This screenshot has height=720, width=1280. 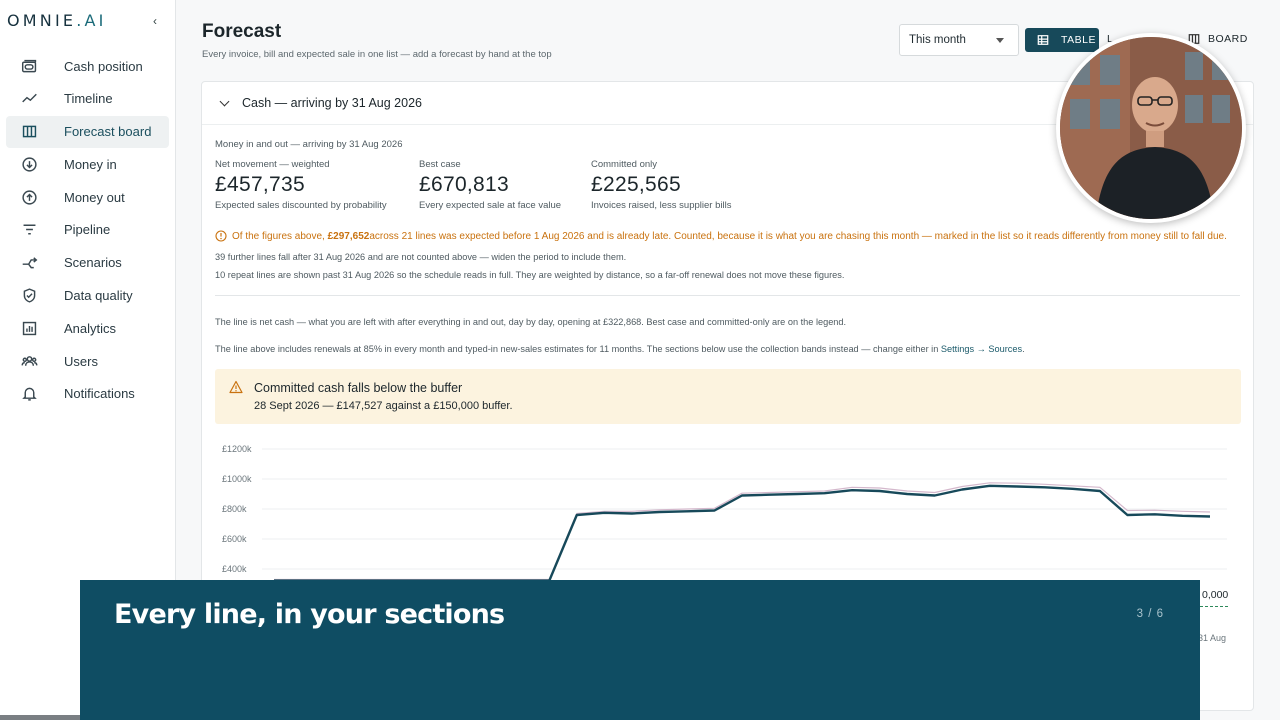 What do you see at coordinates (981, 349) in the screenshot?
I see `settings-sources-link: Settings → Sources` at bounding box center [981, 349].